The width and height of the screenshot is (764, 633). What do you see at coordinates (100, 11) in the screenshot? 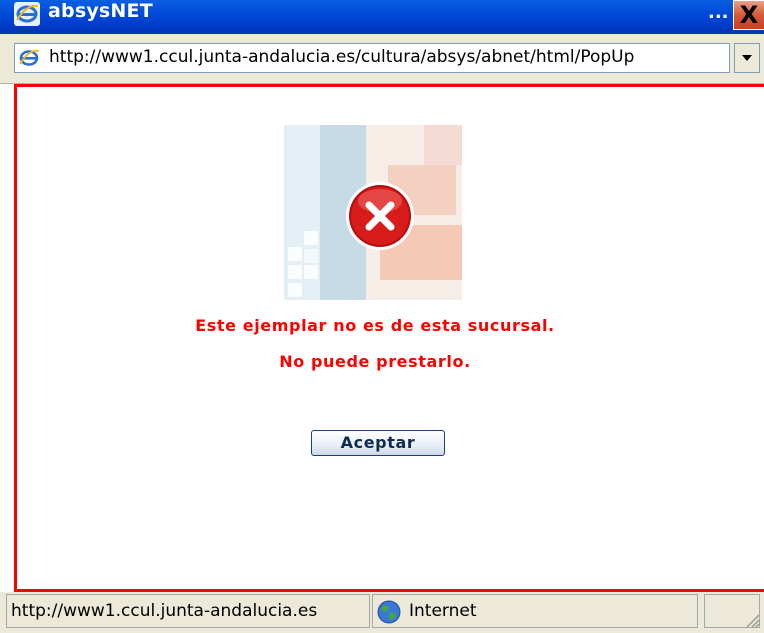
I see `window-title: absysNET` at bounding box center [100, 11].